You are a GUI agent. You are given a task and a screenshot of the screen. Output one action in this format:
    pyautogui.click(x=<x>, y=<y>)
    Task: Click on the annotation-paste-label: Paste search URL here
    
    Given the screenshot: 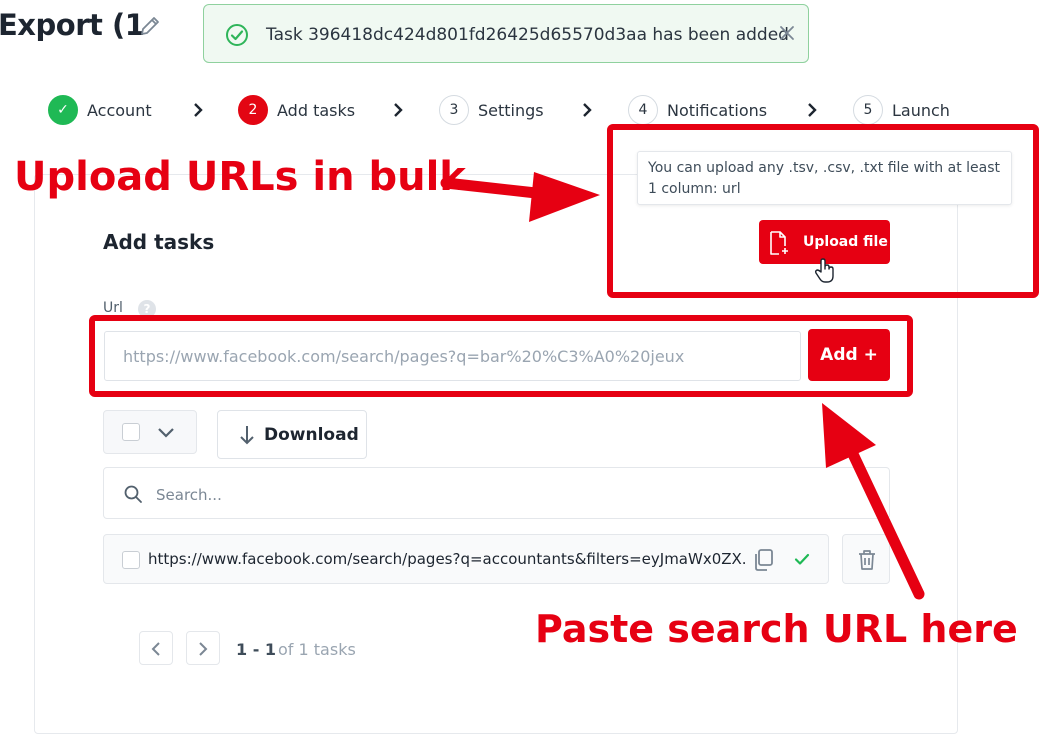 What is the action you would take?
    pyautogui.click(x=776, y=629)
    